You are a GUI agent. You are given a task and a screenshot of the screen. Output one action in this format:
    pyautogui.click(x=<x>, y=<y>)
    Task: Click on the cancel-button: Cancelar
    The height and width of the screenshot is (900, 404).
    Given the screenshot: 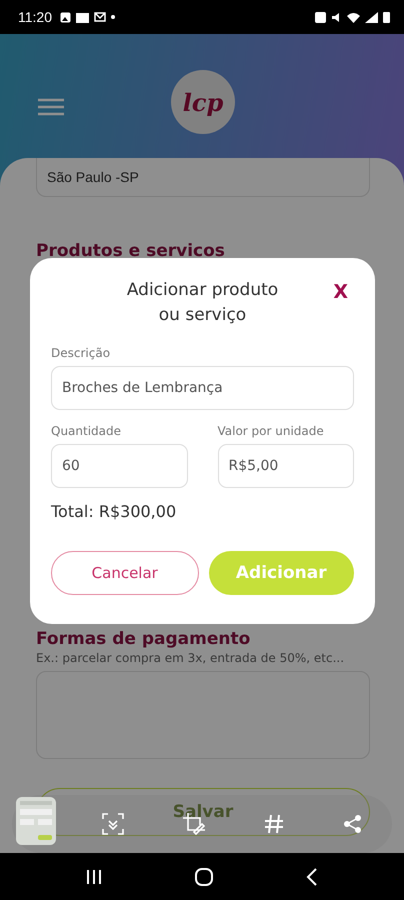 What is the action you would take?
    pyautogui.click(x=124, y=573)
    